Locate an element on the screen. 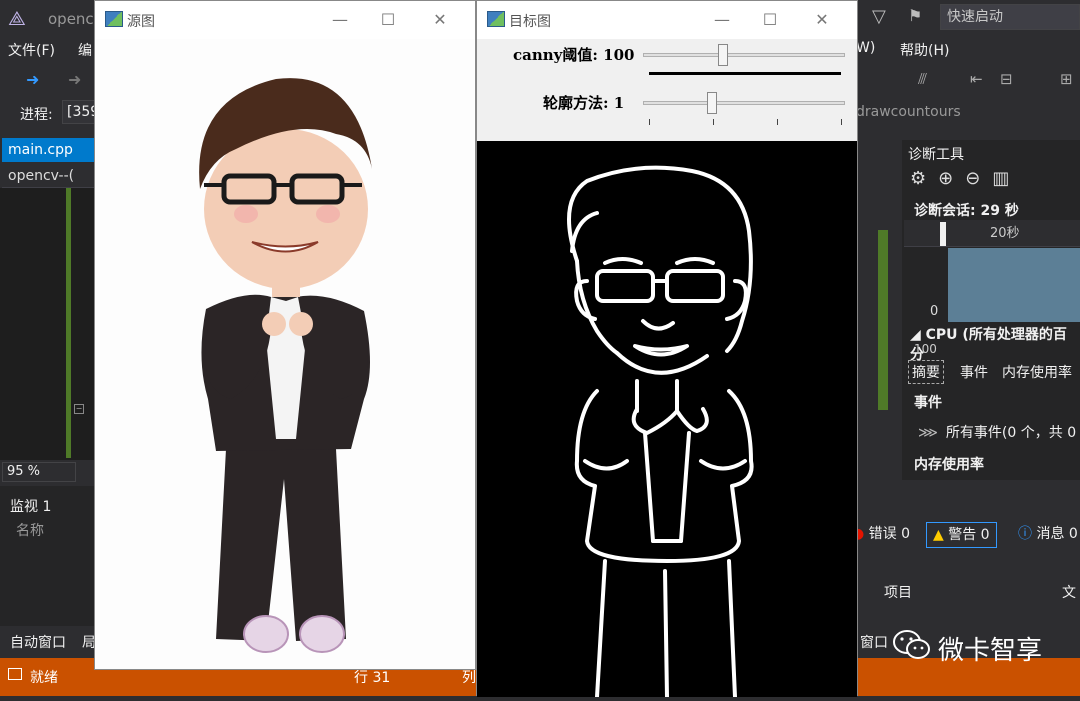 The width and height of the screenshot is (1080, 701). code-editor is located at coordinates (48, 324).